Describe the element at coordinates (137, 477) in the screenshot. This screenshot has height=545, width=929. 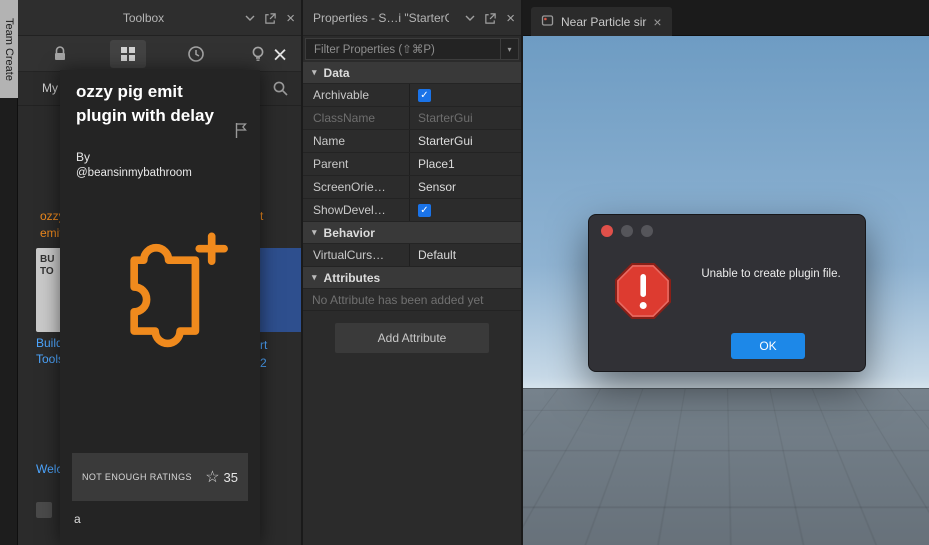
I see `rating-label: NOT ENOUGH RATINGS` at that location.